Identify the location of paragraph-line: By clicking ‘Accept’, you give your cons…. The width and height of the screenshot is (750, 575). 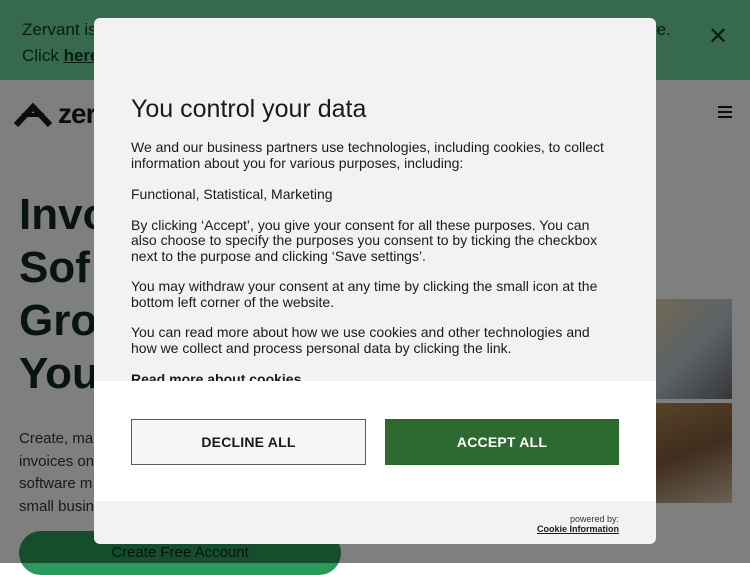
(360, 224).